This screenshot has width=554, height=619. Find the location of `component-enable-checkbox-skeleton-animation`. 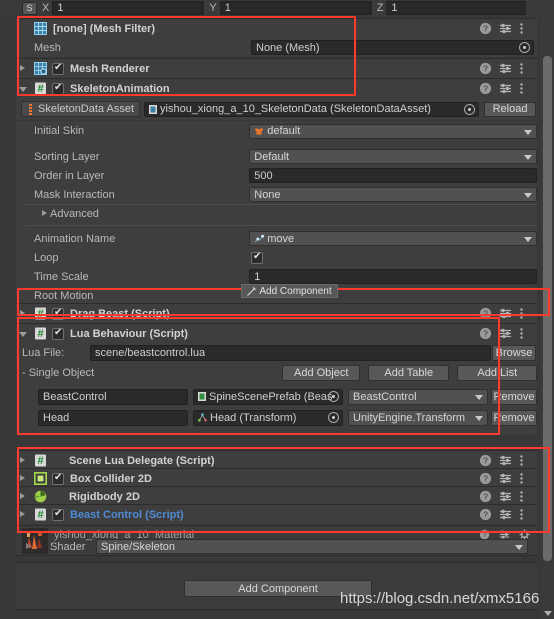

component-enable-checkbox-skeleton-animation is located at coordinates (58, 88).